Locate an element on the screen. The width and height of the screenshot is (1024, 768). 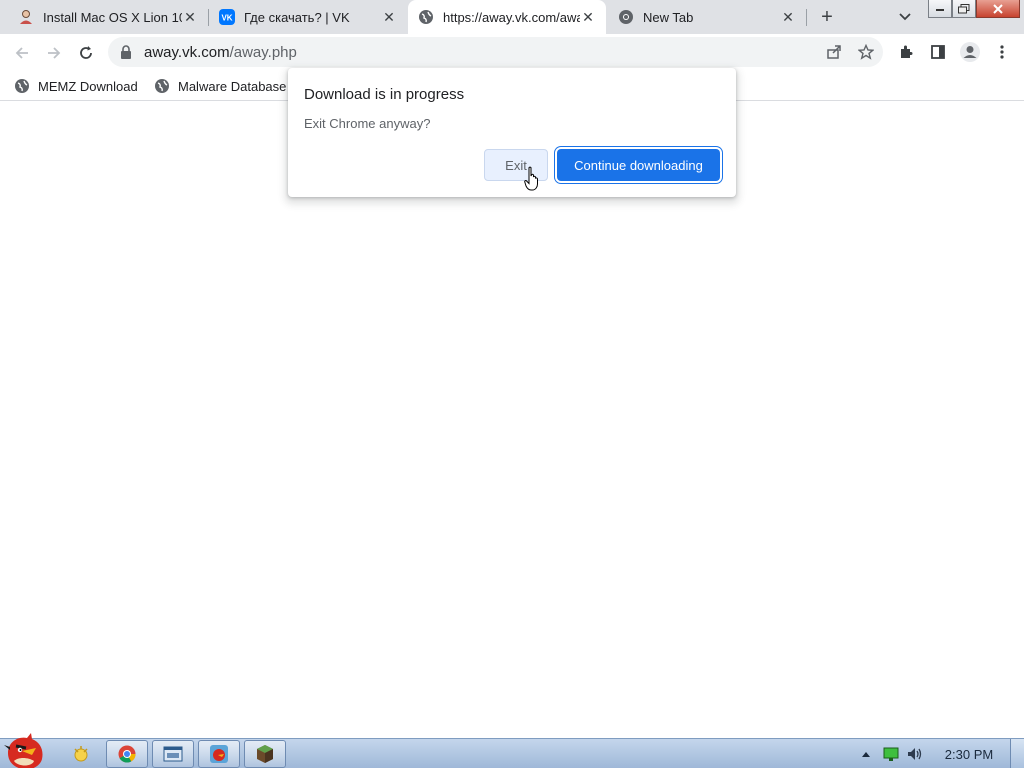
menu-kebab-icon is located at coordinates (1002, 52).